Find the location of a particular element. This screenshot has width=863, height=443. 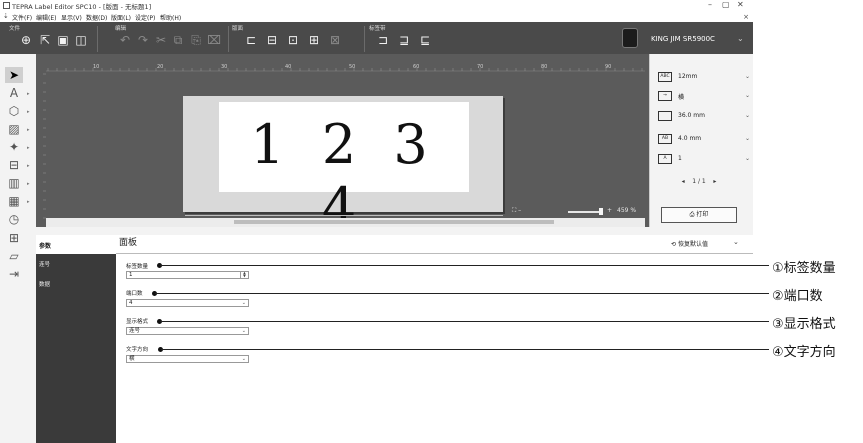

ungroup-icon: ⊠ is located at coordinates (335, 40).